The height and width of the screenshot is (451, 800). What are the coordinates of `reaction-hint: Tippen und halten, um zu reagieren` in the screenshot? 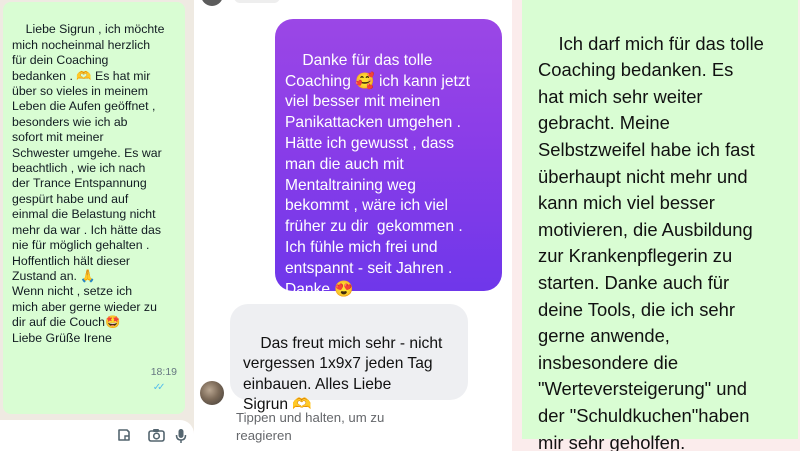 It's located at (310, 426).